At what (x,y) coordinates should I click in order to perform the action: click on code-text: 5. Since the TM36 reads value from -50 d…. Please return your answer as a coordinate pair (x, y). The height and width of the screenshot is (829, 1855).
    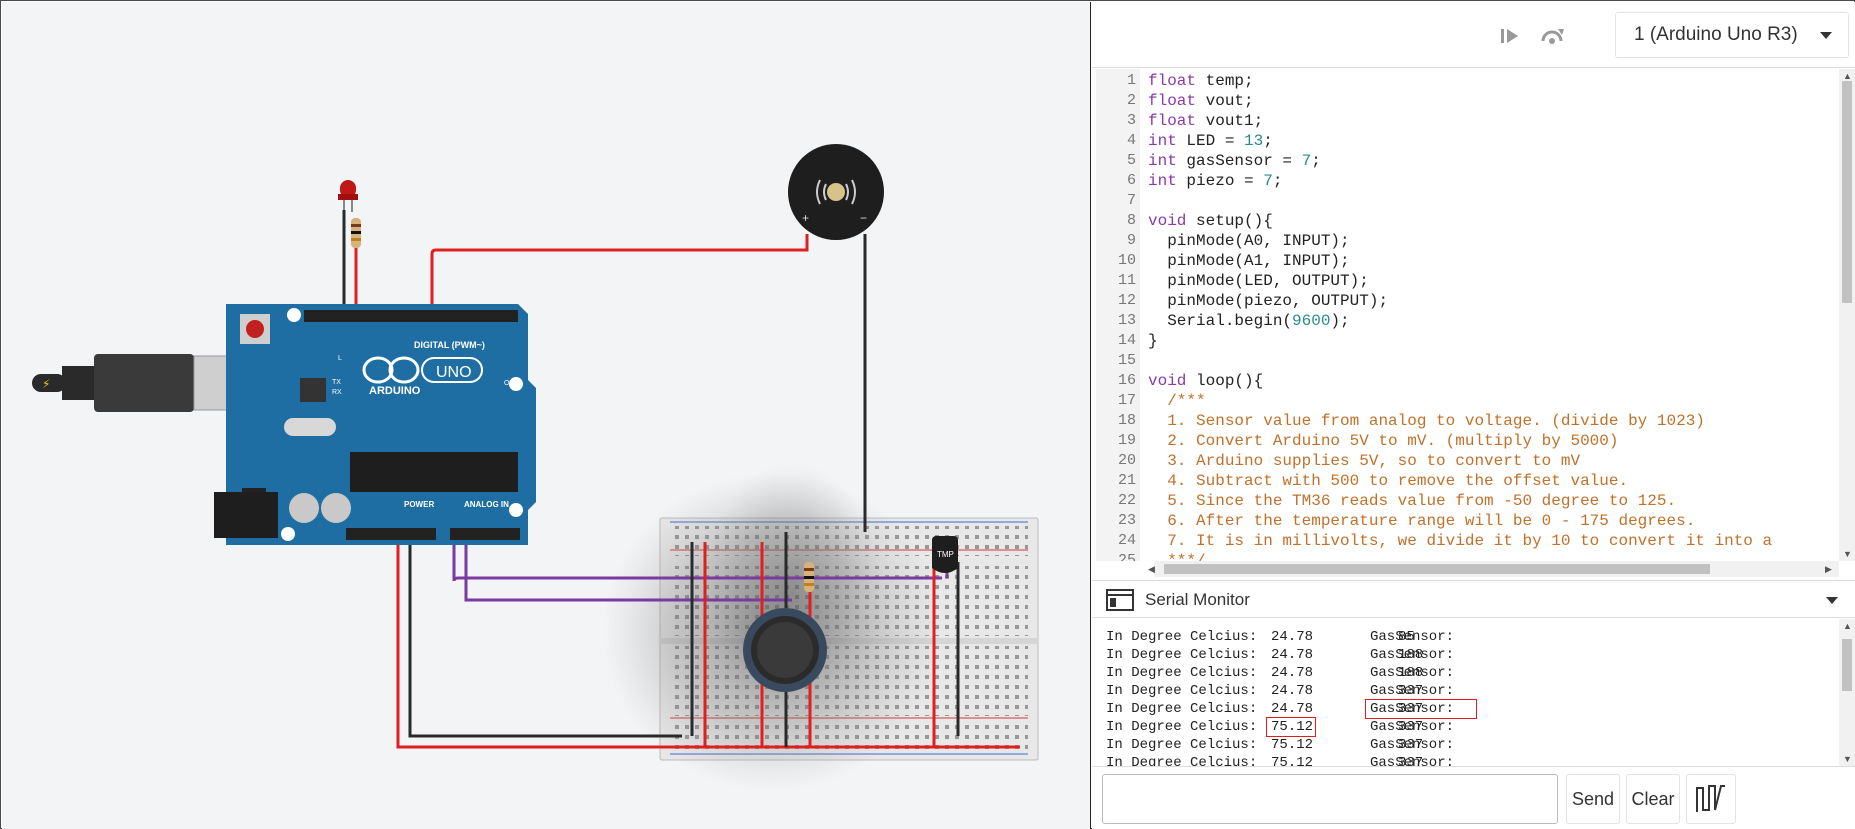
    Looking at the image, I should click on (1422, 501).